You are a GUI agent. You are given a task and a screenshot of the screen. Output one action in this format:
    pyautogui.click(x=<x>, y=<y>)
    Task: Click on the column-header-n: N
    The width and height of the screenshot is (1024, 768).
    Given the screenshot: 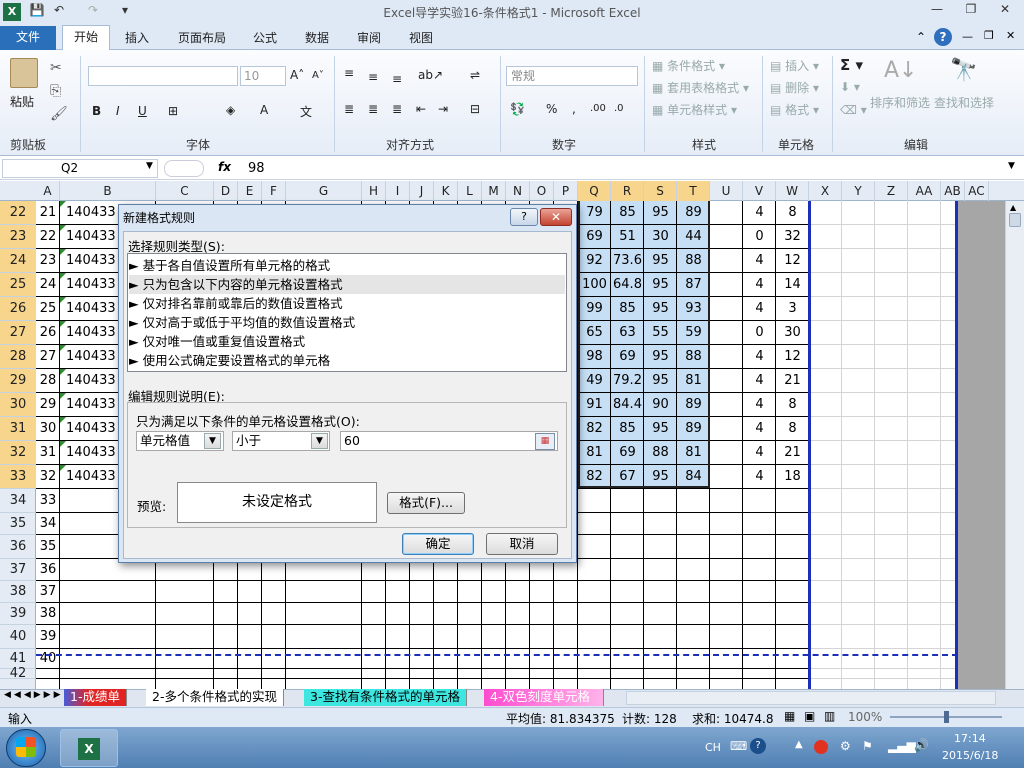 What is the action you would take?
    pyautogui.click(x=518, y=191)
    